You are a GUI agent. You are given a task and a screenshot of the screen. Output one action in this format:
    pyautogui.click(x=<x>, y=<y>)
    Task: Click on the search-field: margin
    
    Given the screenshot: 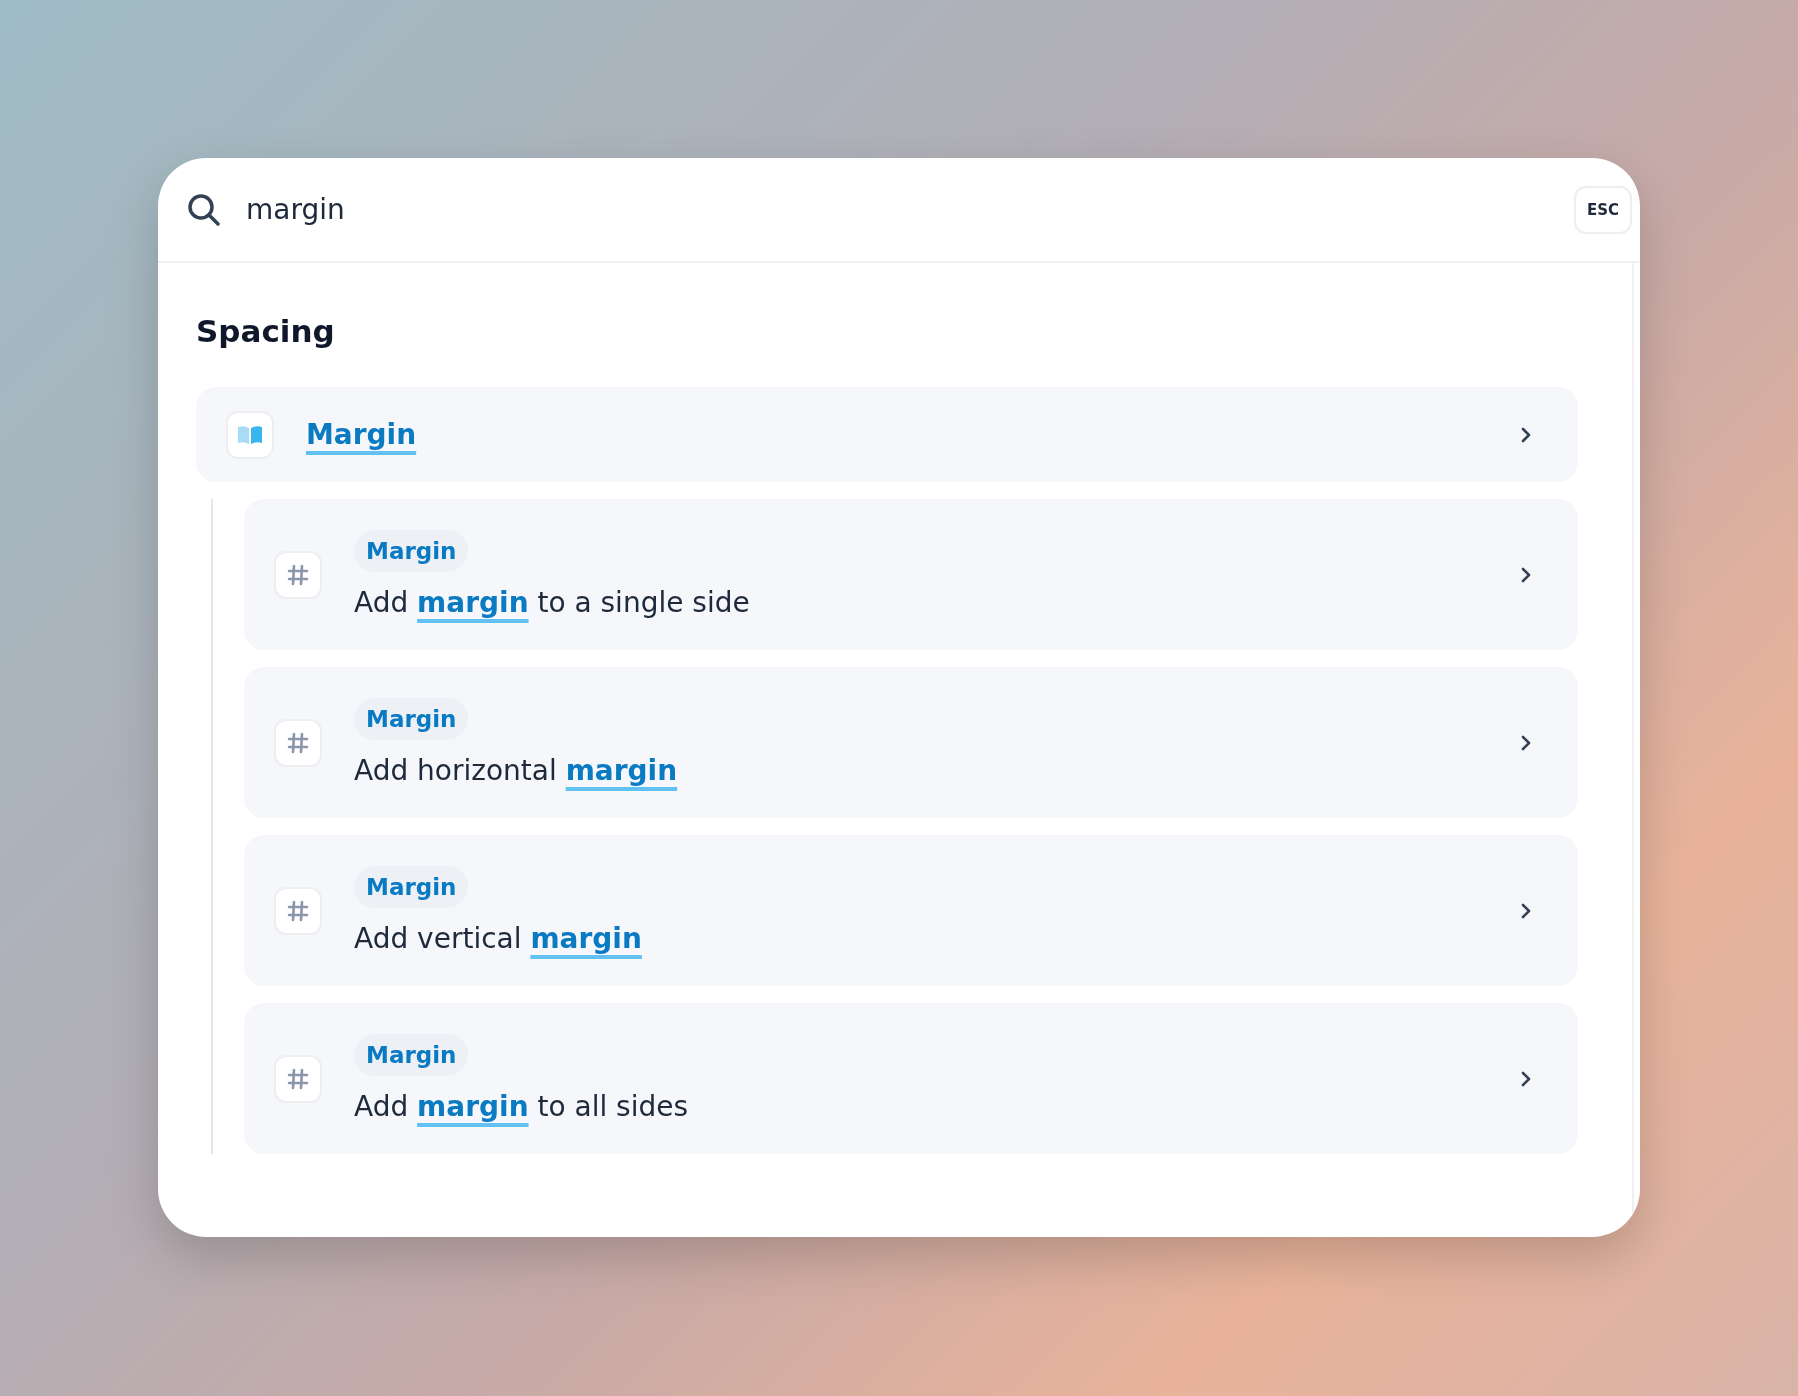 What is the action you would take?
    pyautogui.click(x=910, y=209)
    